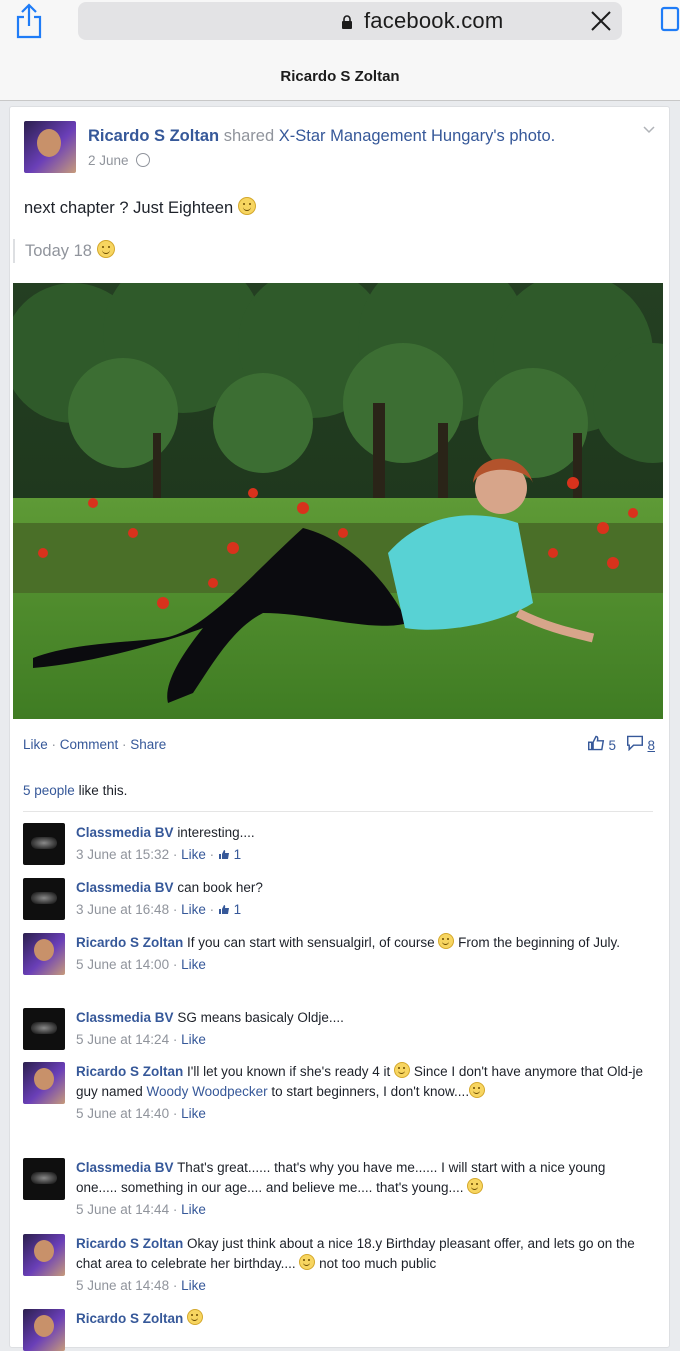 The width and height of the screenshot is (680, 1351). I want to click on comment-text-cont: From the beginning of July., so click(537, 942).